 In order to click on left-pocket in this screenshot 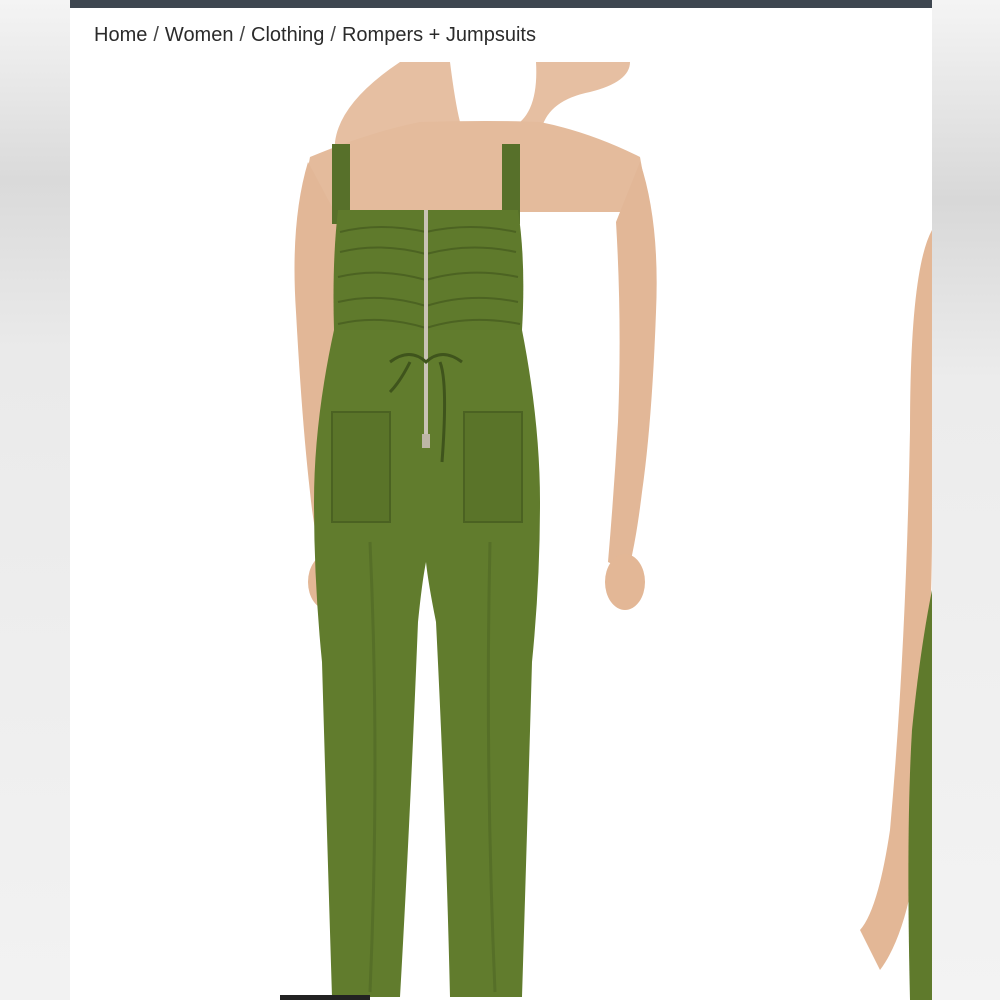, I will do `click(361, 467)`.